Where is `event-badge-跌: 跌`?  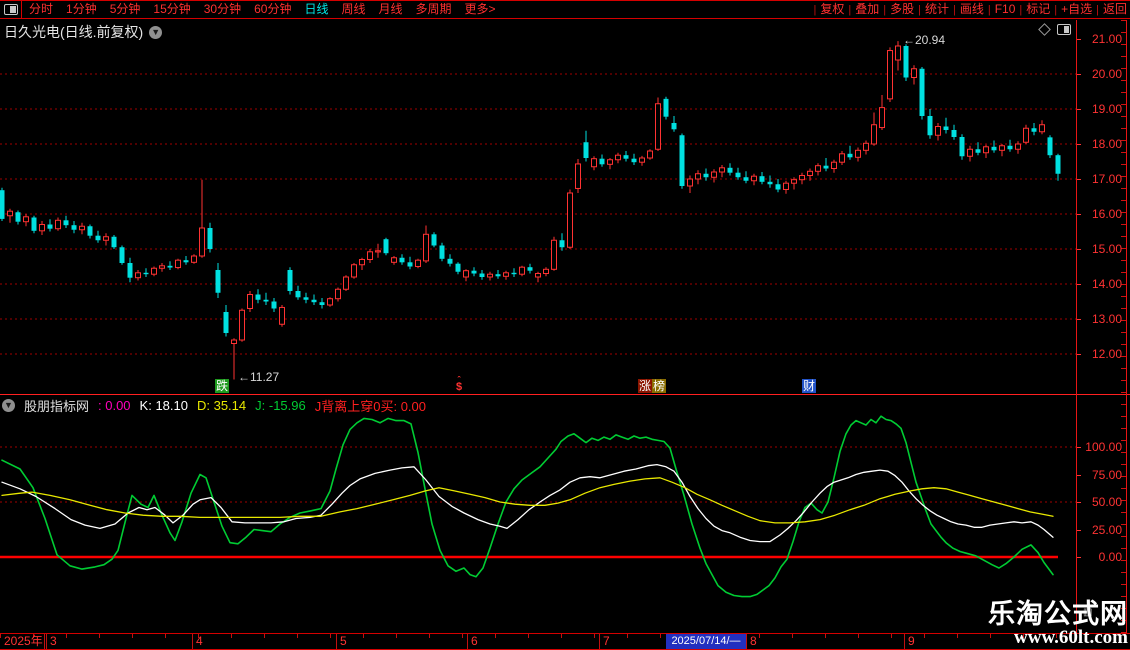
event-badge-跌: 跌 is located at coordinates (222, 386).